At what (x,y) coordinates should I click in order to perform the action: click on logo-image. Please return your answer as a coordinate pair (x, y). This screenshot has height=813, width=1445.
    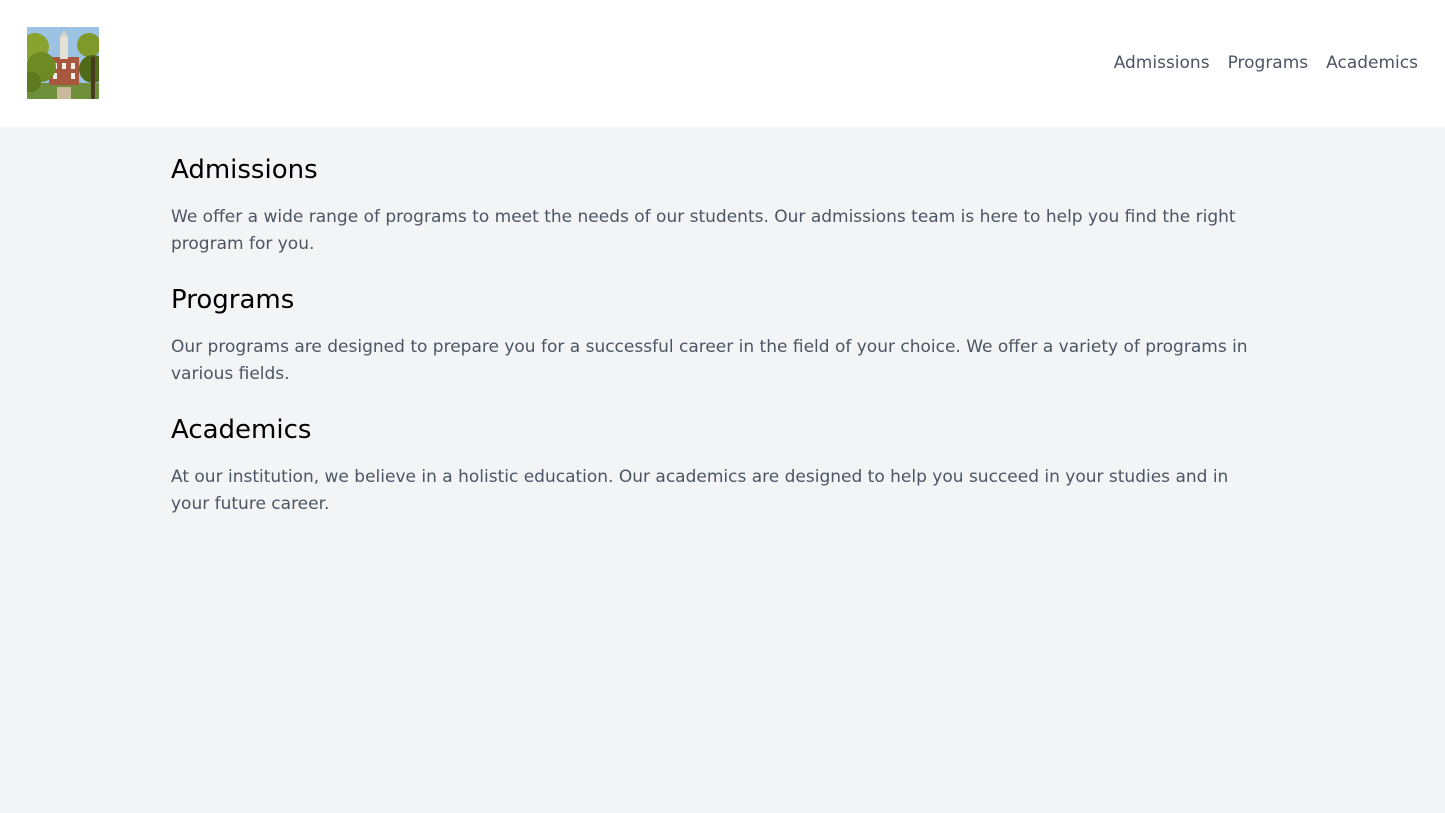
    Looking at the image, I should click on (63, 63).